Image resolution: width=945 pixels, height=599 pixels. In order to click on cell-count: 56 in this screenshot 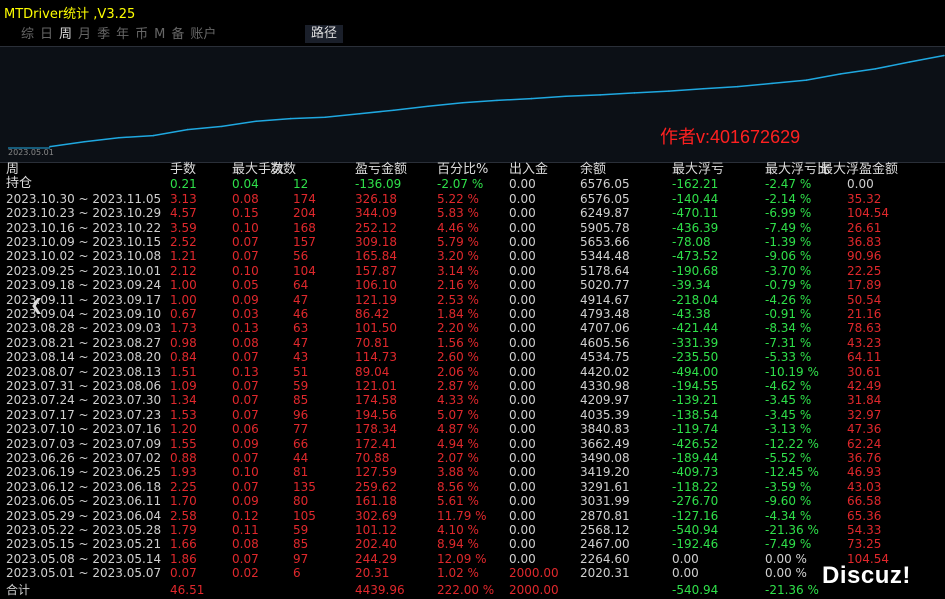, I will do `click(301, 256)`.